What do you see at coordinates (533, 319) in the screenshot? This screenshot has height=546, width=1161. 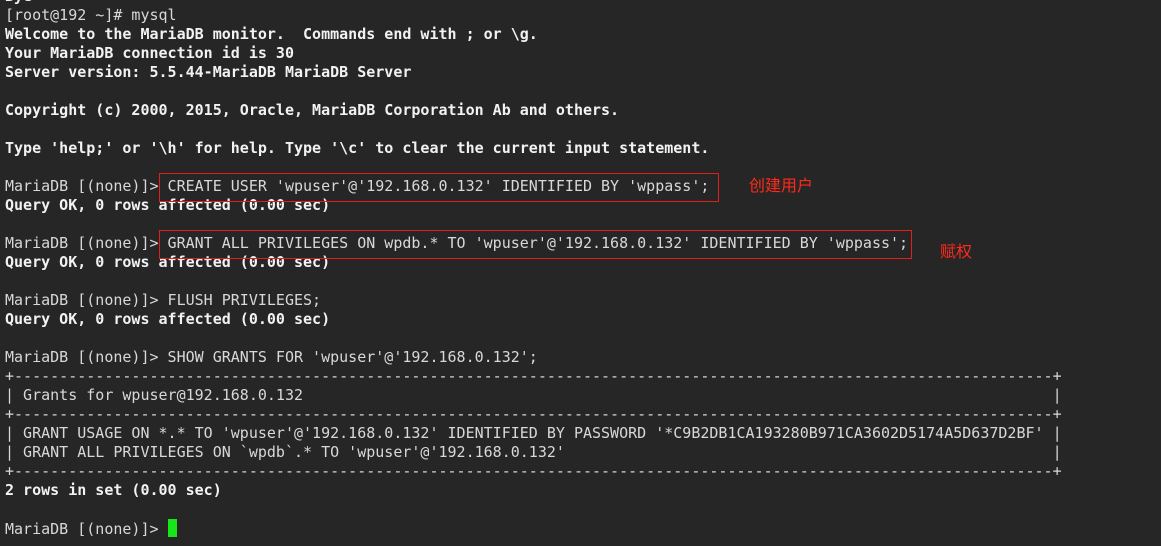 I see `terminal-line: Query OK, 0 rows affected (0.00 sec)` at bounding box center [533, 319].